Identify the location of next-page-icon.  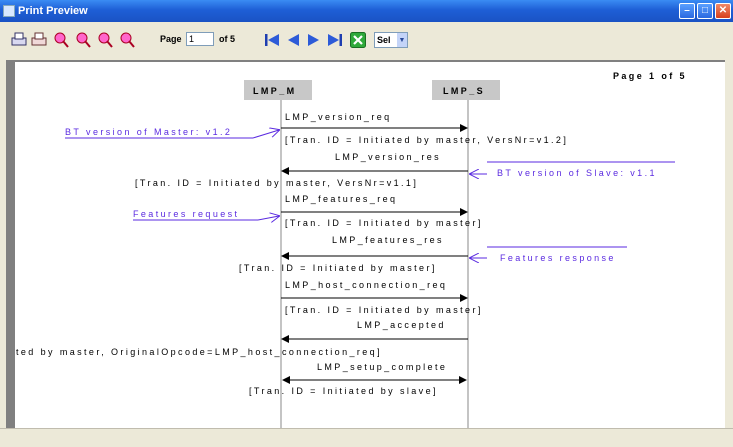
(314, 40).